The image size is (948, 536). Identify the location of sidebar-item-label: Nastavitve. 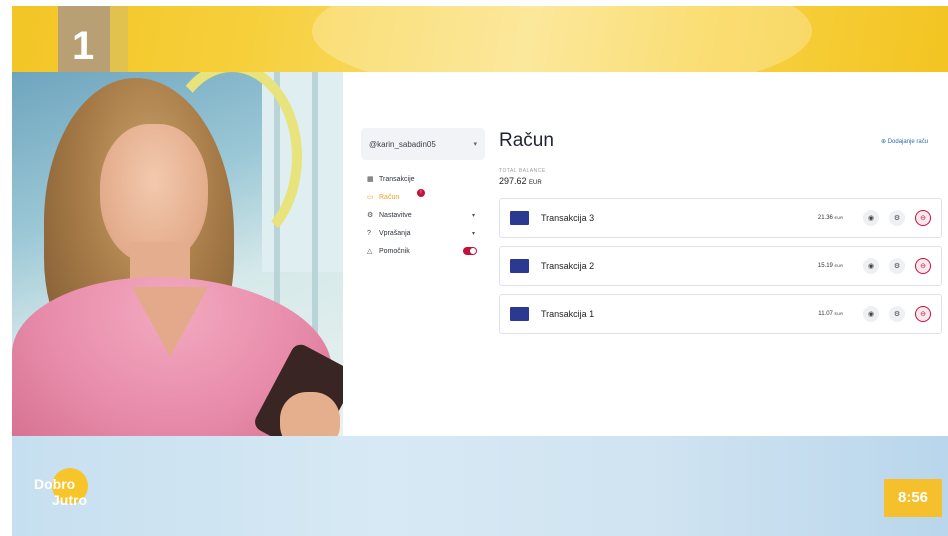
(395, 215).